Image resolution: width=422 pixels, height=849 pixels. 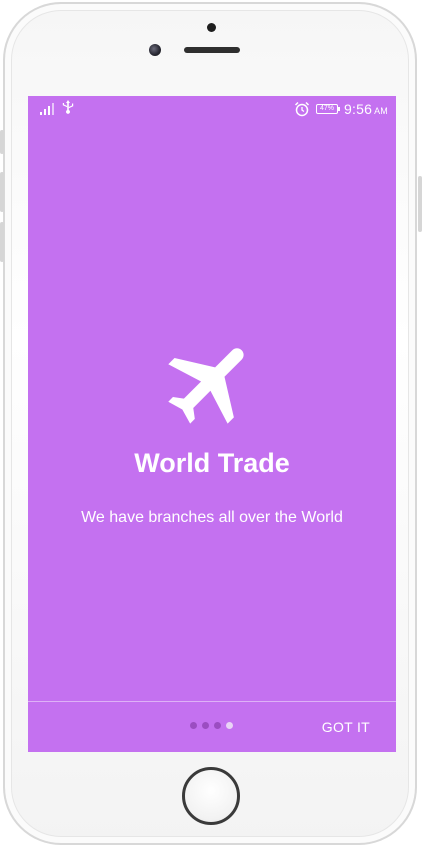 What do you see at coordinates (47, 109) in the screenshot?
I see `signal-icon` at bounding box center [47, 109].